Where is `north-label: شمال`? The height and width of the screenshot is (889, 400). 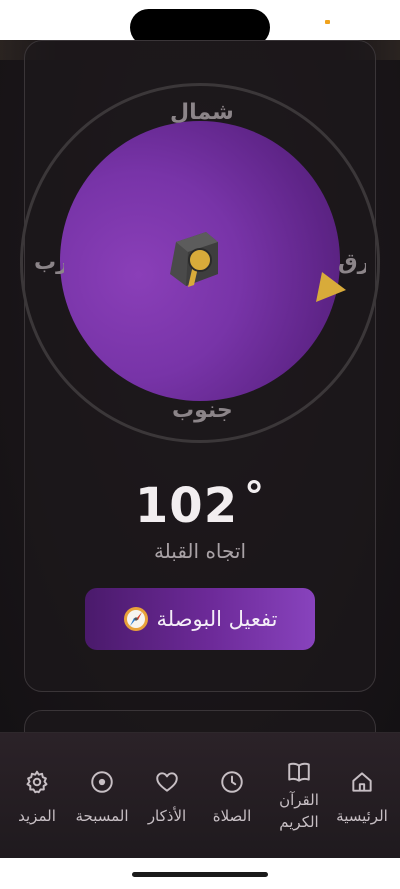
north-label: شمال is located at coordinates (202, 112).